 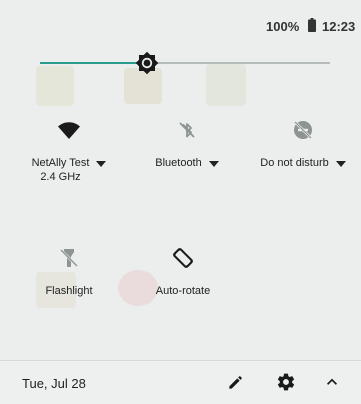 I want to click on tile-wifi: NetAlly Test 2.4 GHz, so click(x=69, y=151).